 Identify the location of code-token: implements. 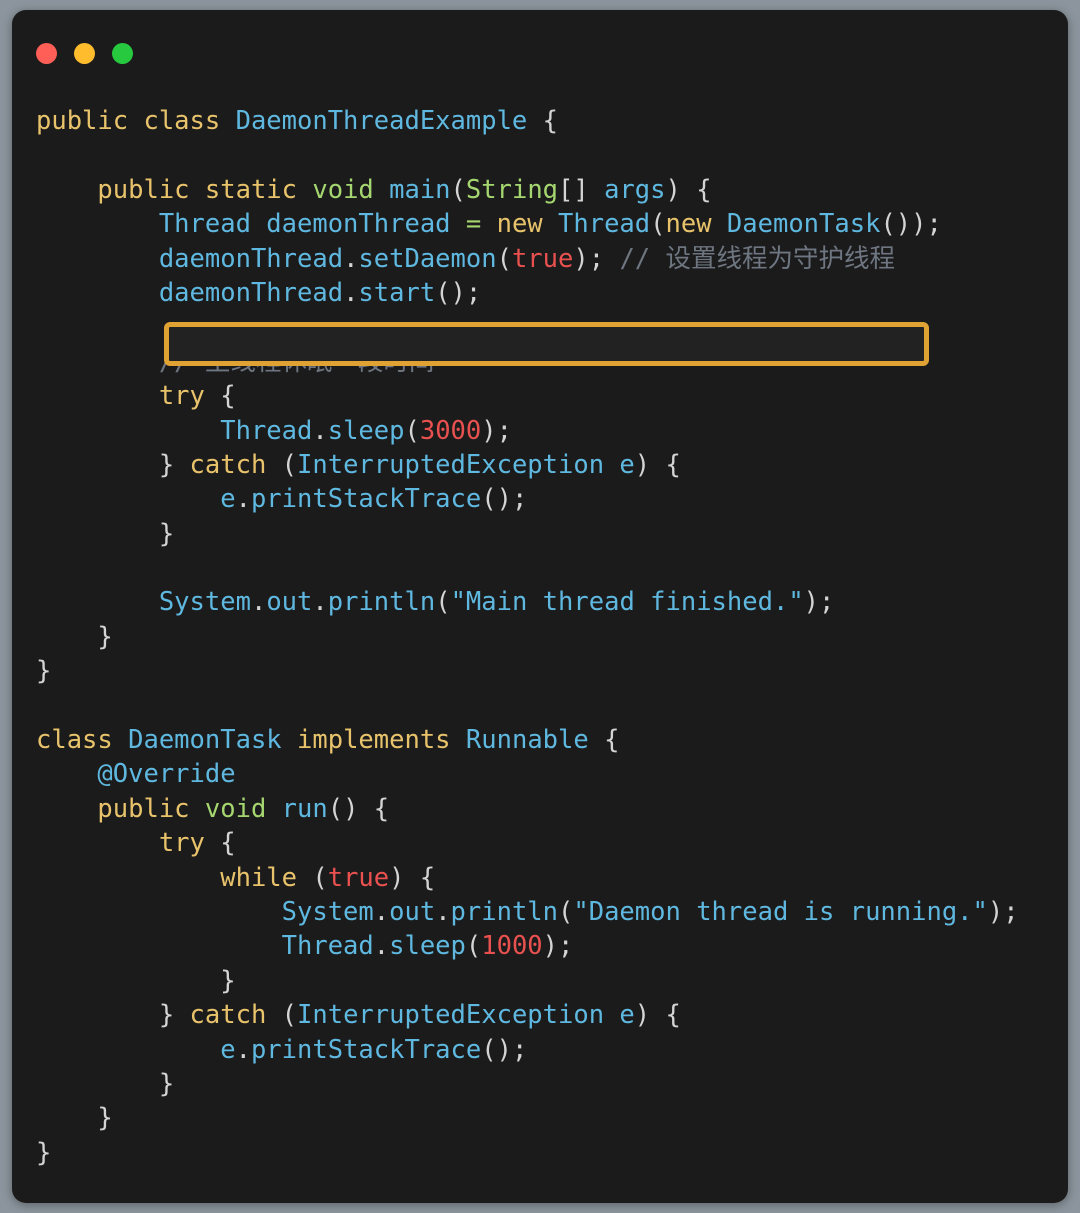
(381, 740).